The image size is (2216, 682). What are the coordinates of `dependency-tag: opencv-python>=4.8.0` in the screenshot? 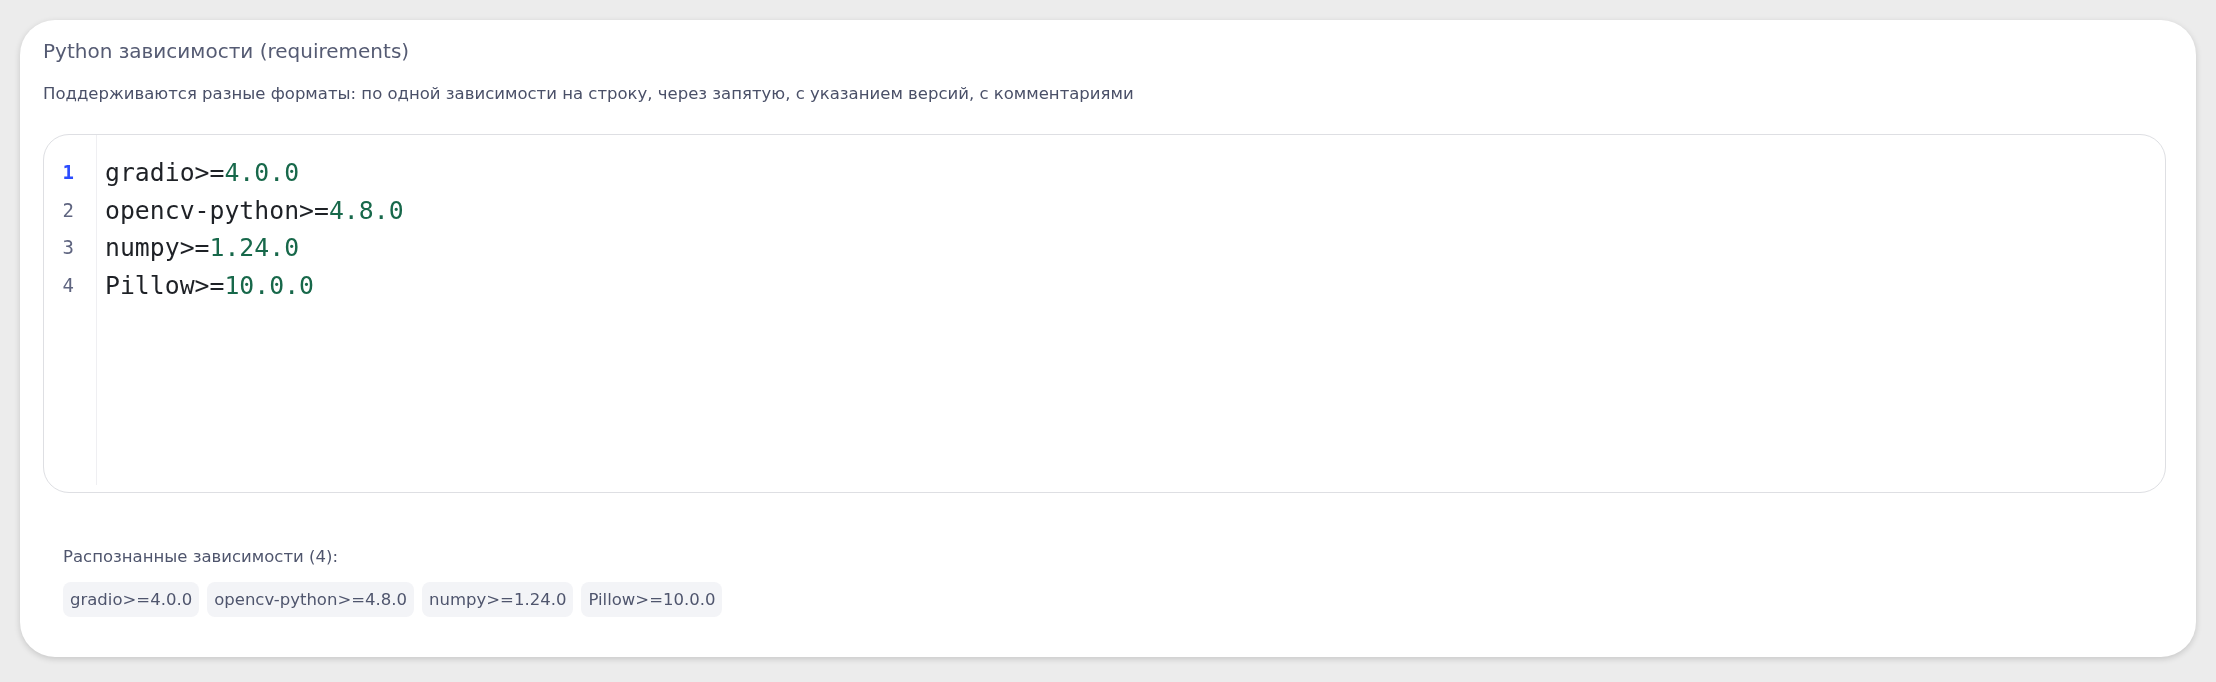 It's located at (311, 599).